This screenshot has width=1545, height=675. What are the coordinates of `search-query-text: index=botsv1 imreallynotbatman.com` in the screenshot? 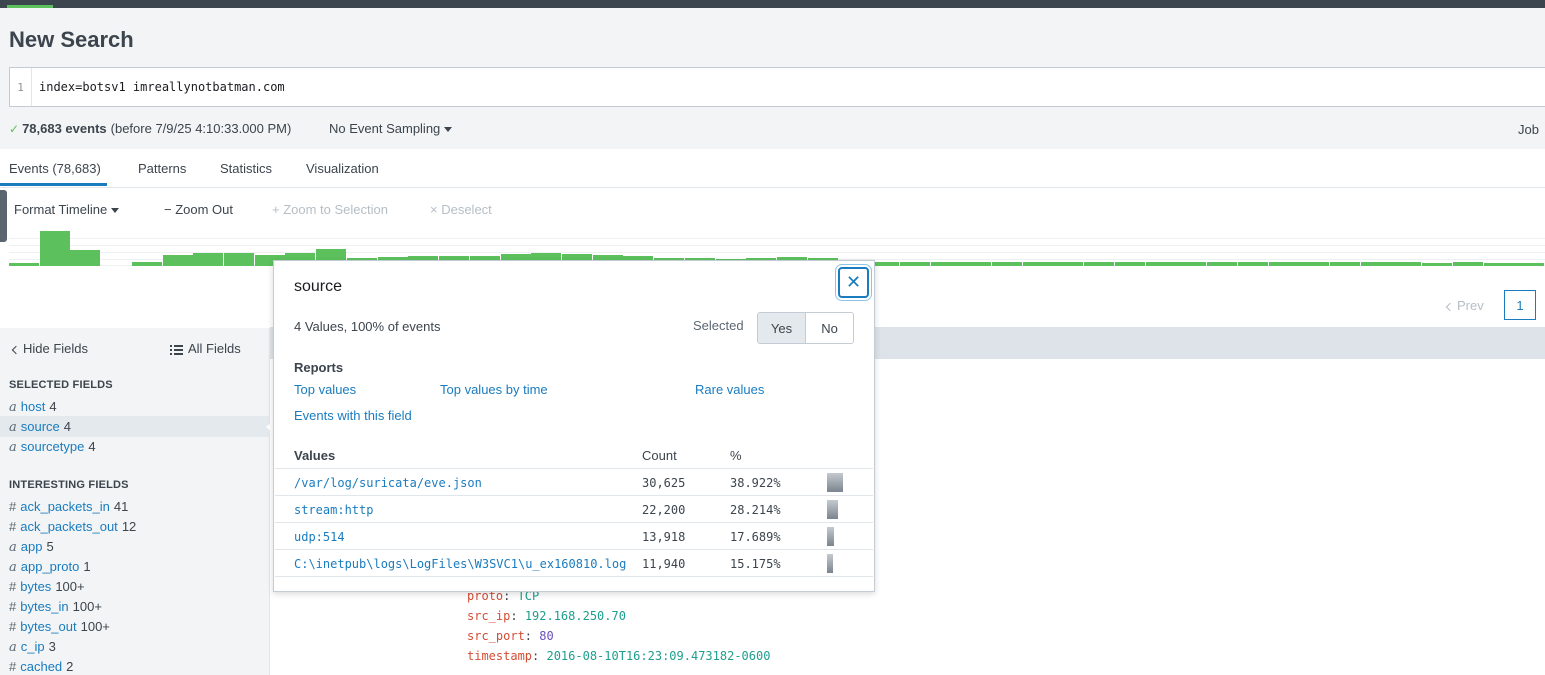 It's located at (158, 87).